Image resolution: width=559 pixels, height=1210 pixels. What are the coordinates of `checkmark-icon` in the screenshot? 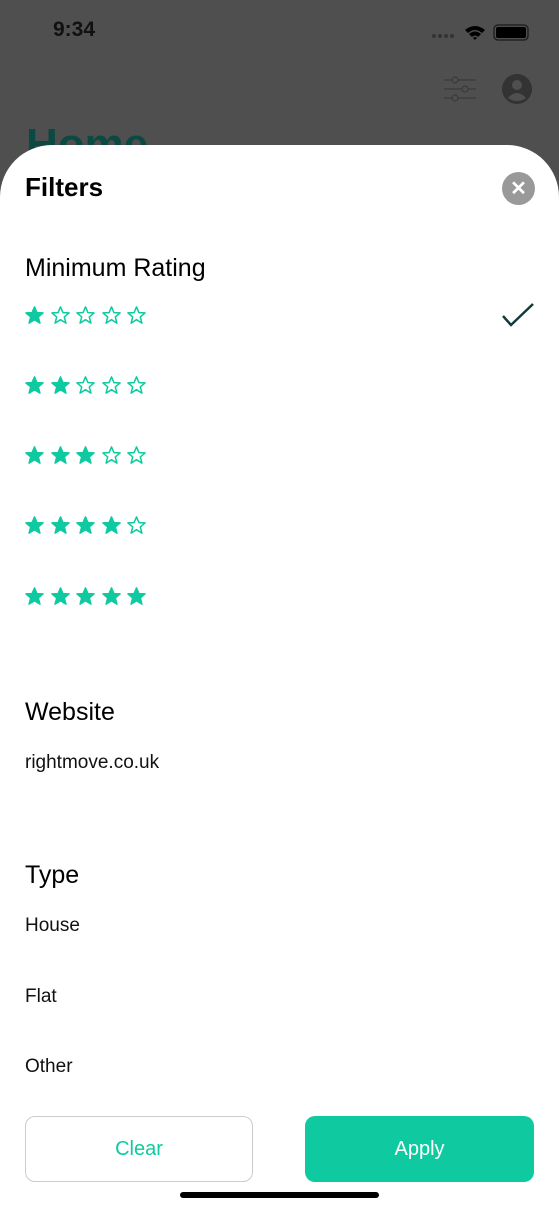 It's located at (518, 315).